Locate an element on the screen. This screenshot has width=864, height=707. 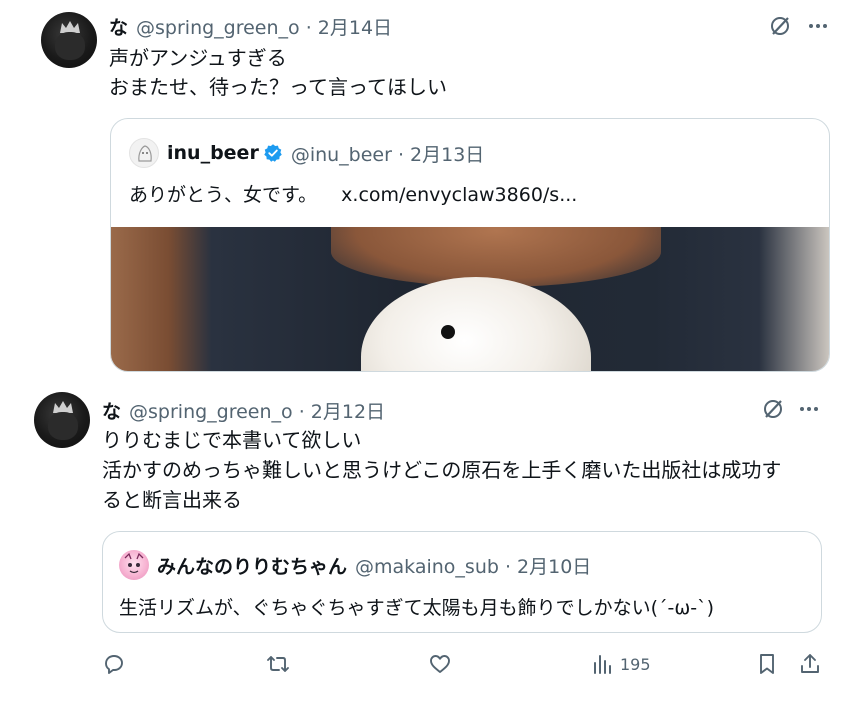
like-button is located at coordinates (440, 664).